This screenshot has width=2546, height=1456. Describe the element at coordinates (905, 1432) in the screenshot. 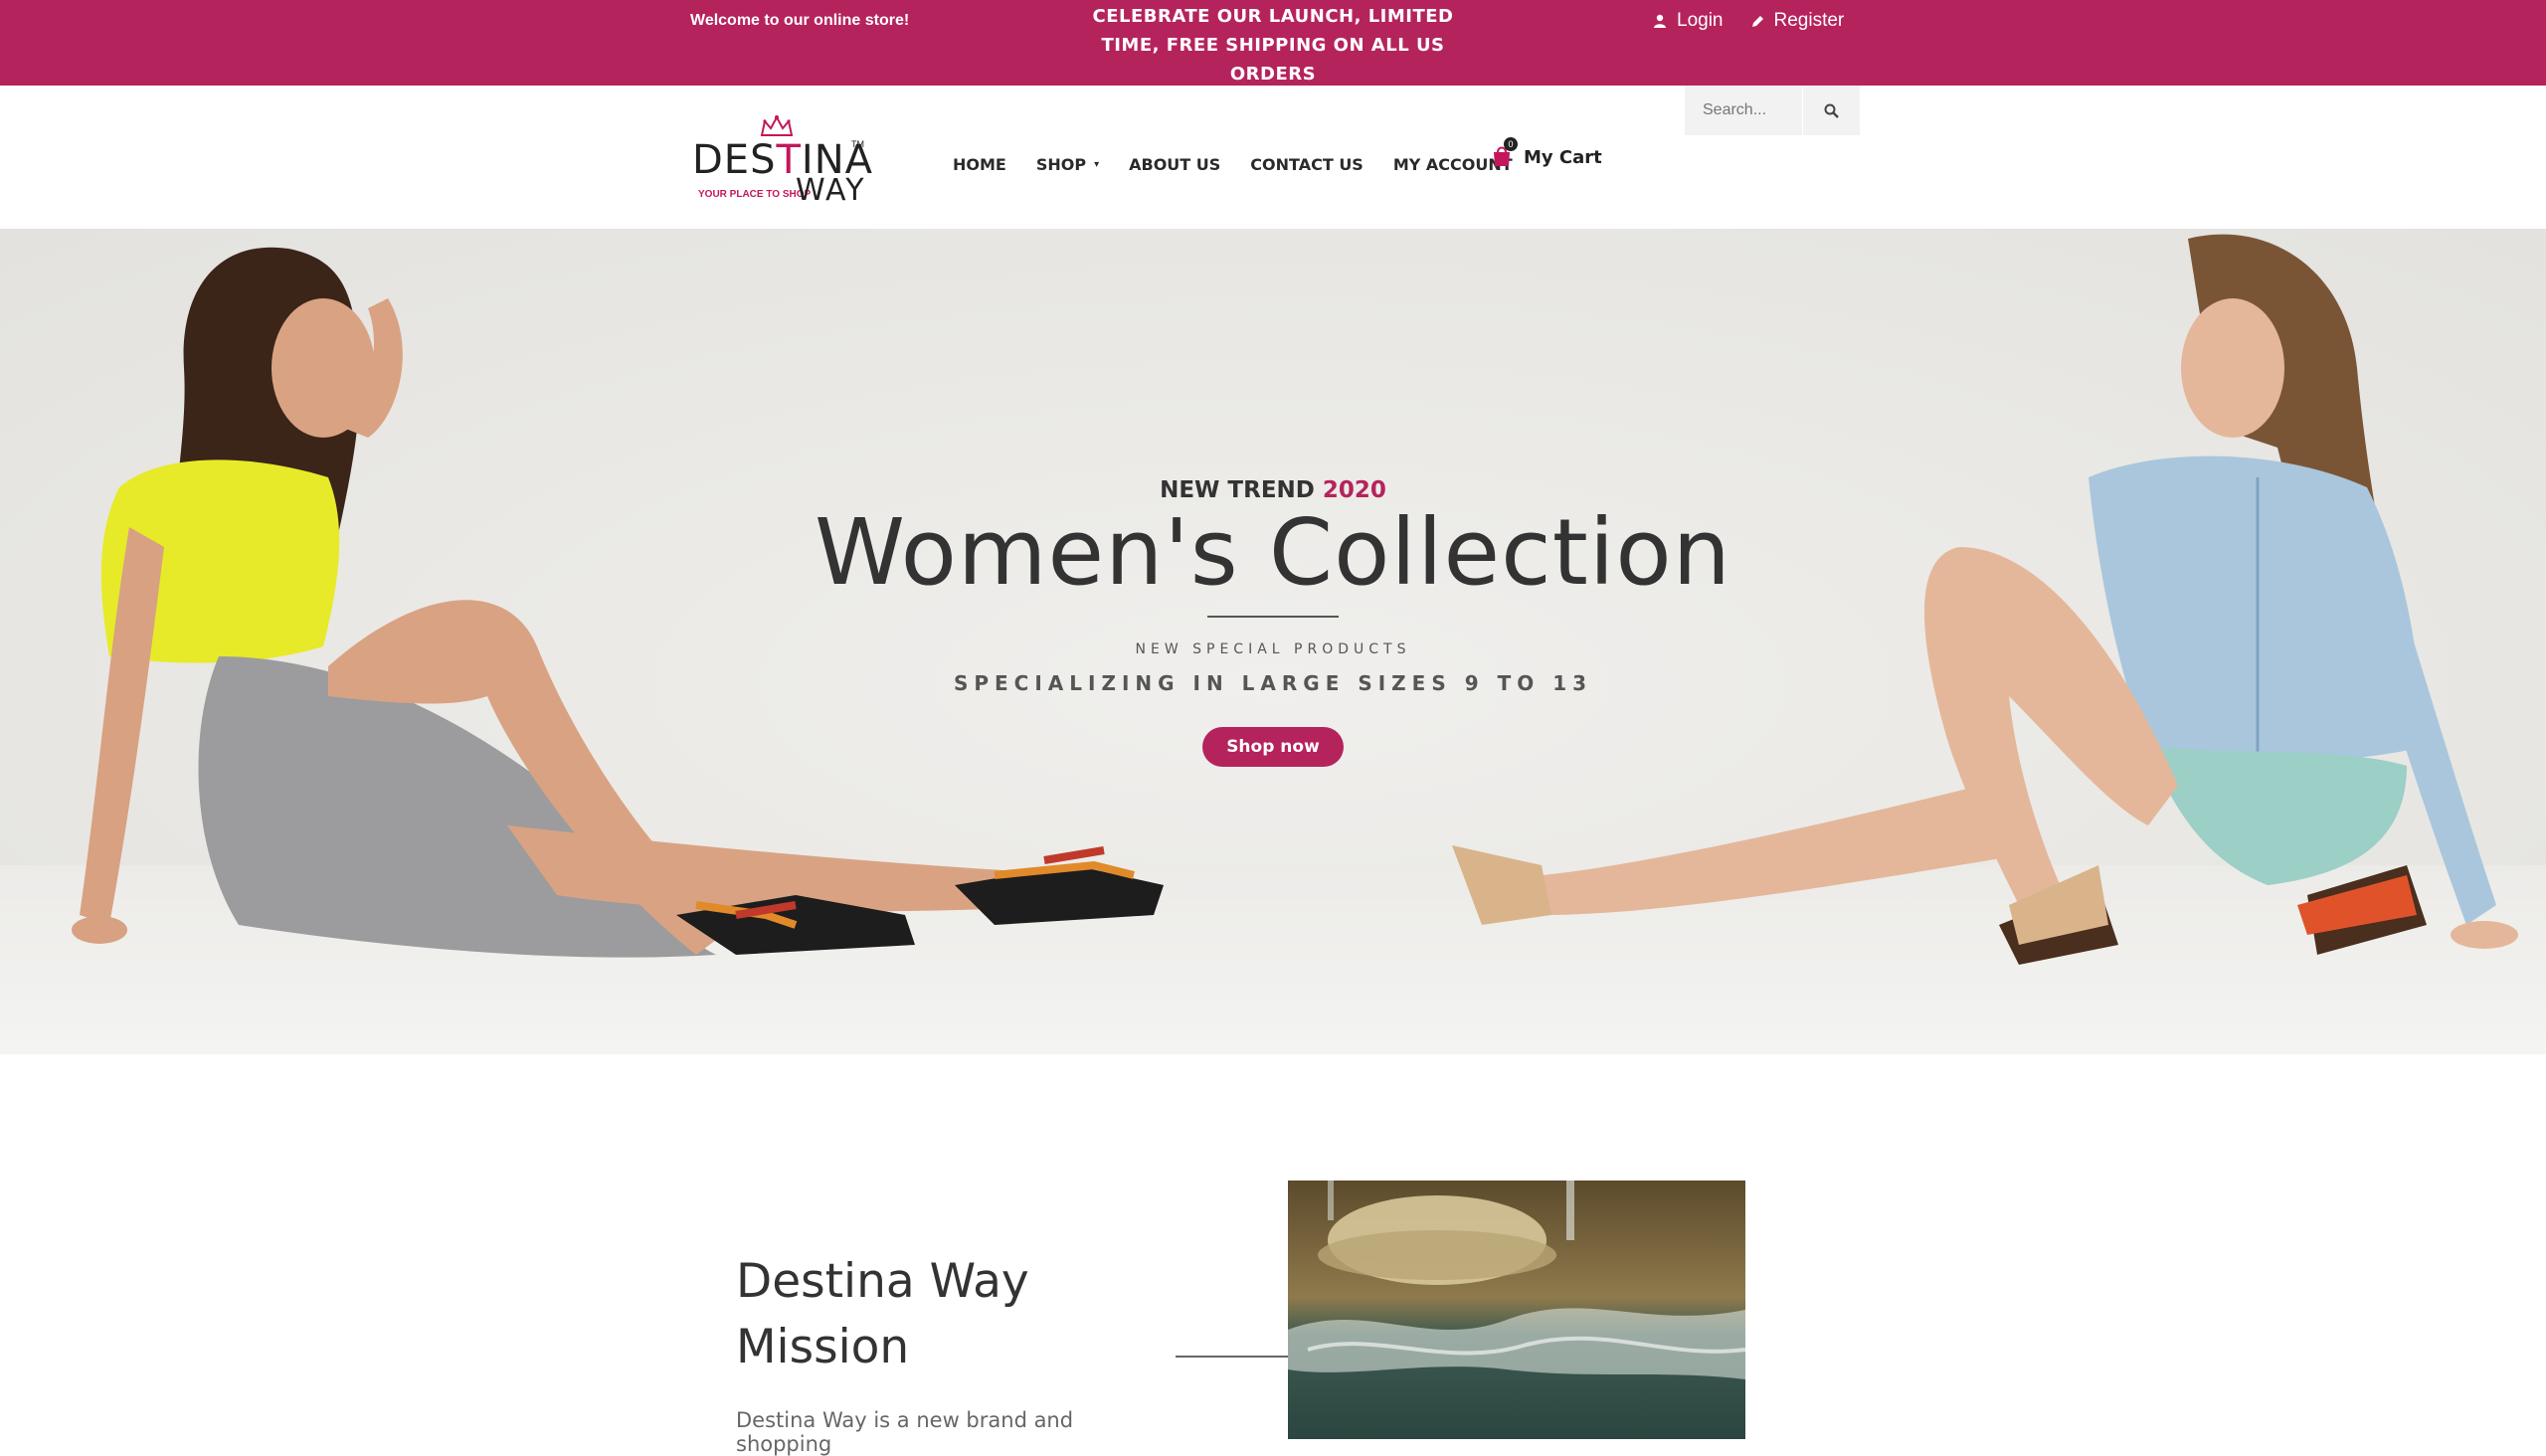

I see `mission-text: Destina Way is a new brand and shopping` at that location.